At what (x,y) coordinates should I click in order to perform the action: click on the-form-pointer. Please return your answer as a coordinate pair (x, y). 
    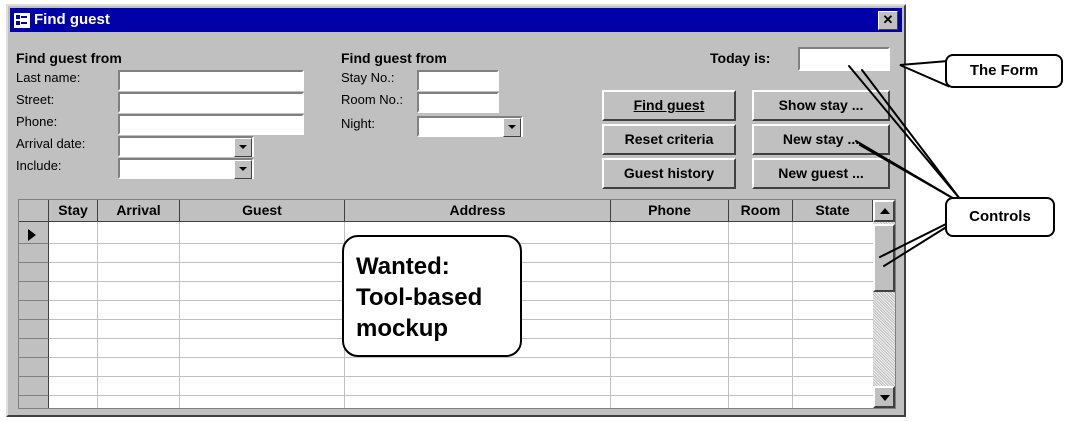
    Looking at the image, I should click on (924, 73).